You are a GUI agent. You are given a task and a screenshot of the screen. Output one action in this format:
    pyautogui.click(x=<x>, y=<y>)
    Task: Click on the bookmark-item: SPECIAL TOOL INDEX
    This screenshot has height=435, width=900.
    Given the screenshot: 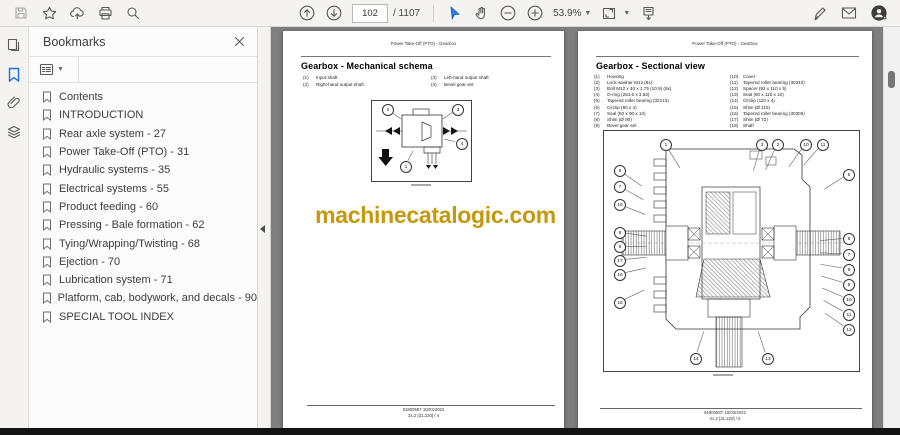 What is the action you would take?
    pyautogui.click(x=143, y=317)
    